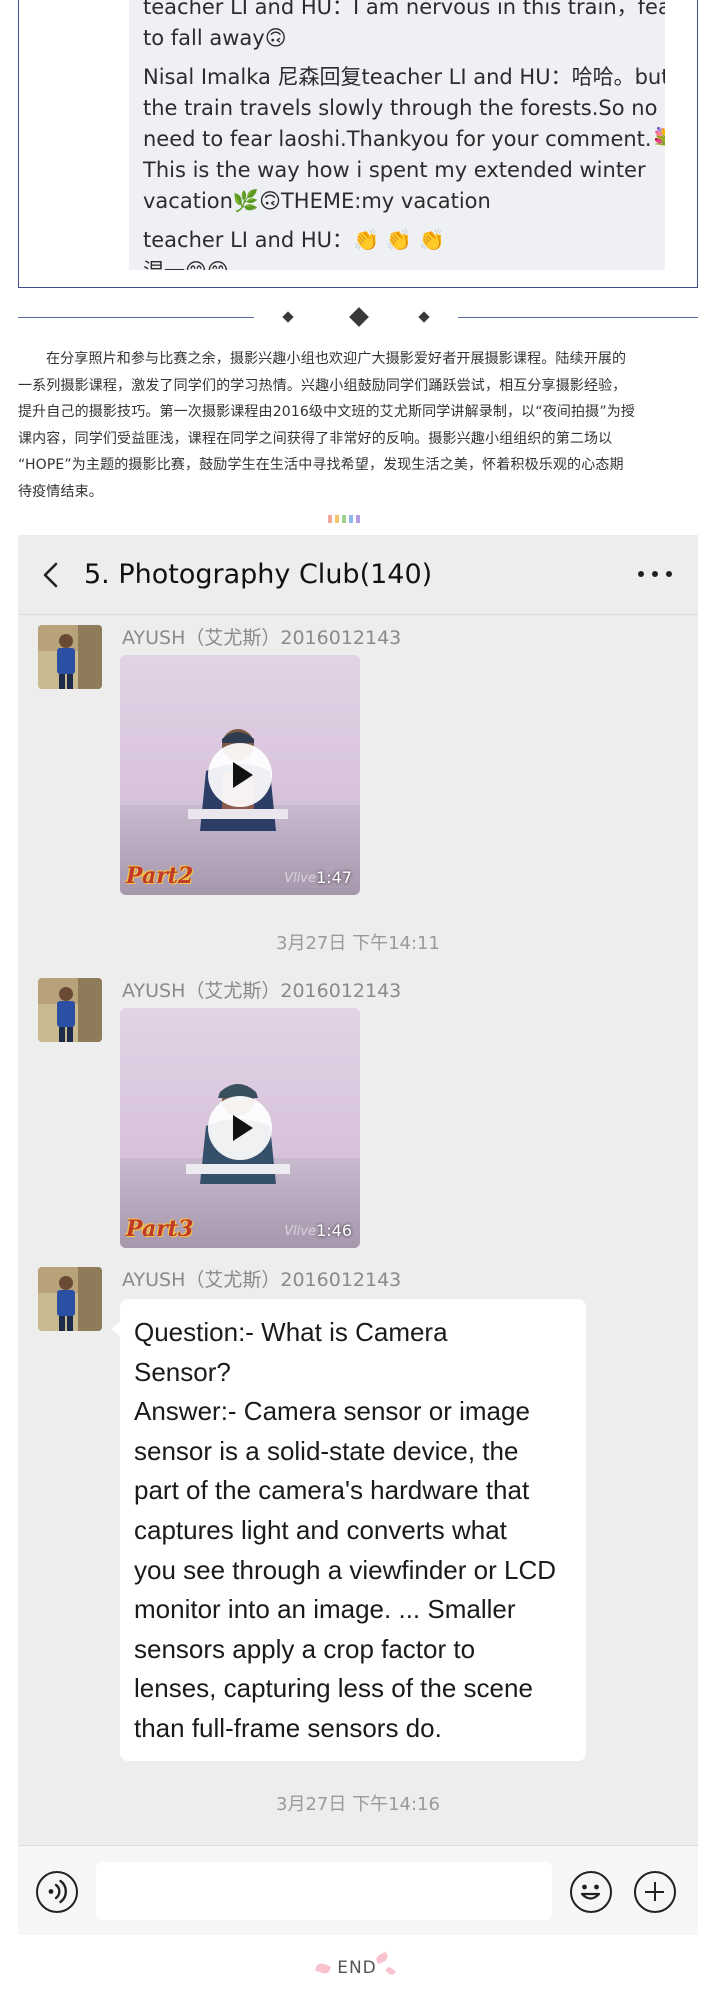 This screenshot has width=714, height=1993. I want to click on divider-rule-right, so click(578, 317).